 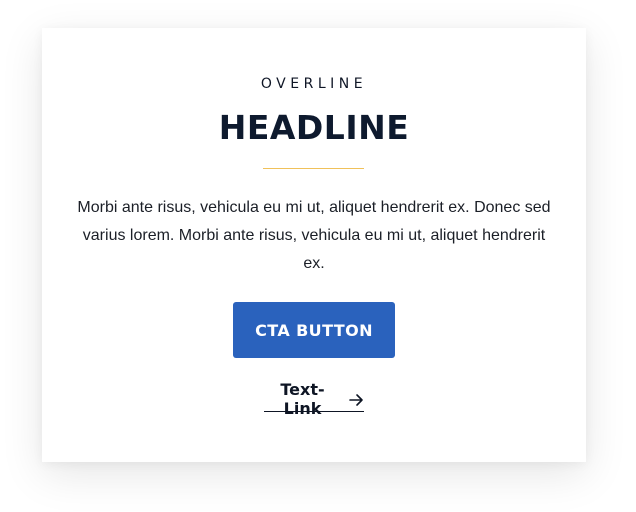 I want to click on cta-button: CTA BUTTON, so click(x=314, y=330).